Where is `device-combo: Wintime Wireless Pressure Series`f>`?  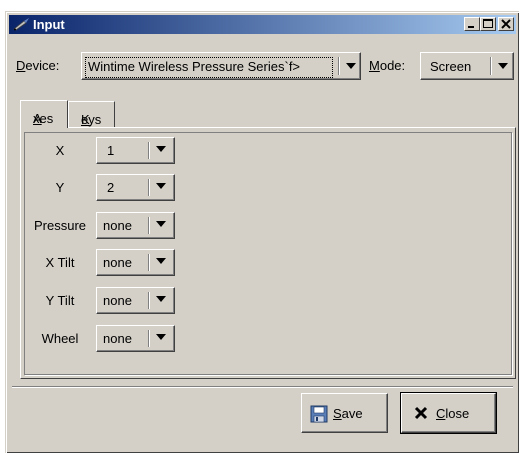
device-combo: Wintime Wireless Pressure Series`f> is located at coordinates (221, 66).